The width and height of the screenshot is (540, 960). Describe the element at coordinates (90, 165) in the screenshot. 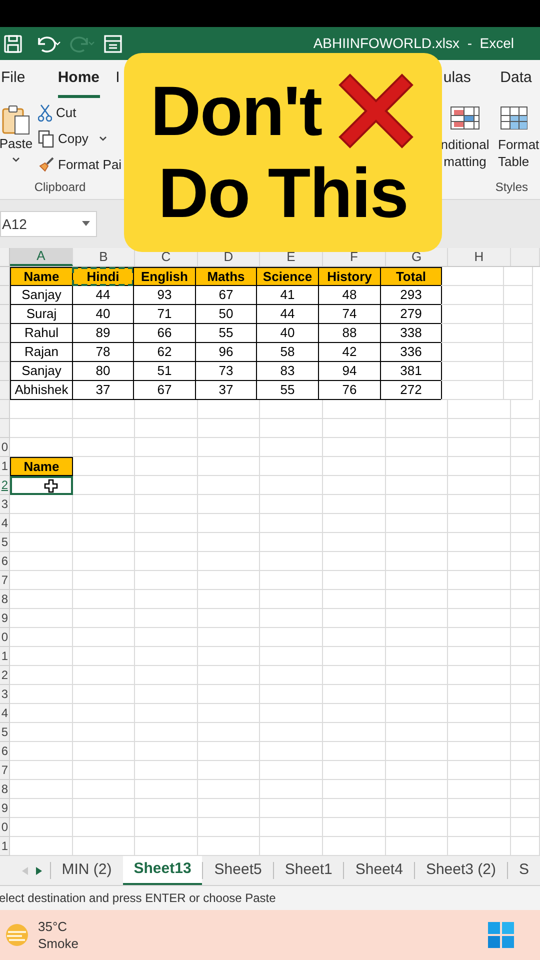

I see `format-painter-label: Format Pai` at that location.